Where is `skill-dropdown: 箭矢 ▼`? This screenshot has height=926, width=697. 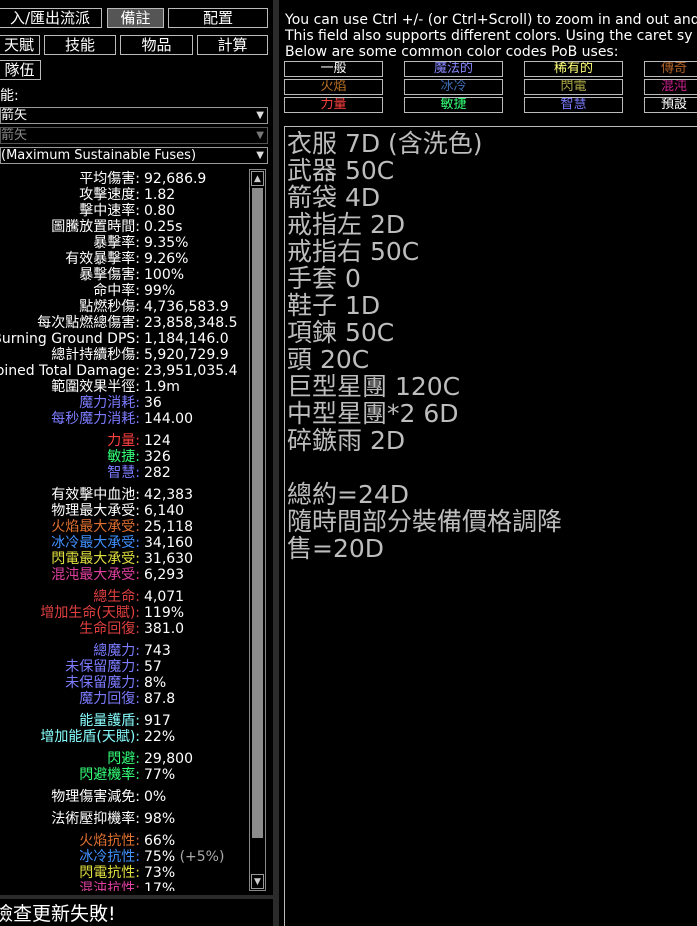
skill-dropdown: 箭矢 ▼ is located at coordinates (134, 115).